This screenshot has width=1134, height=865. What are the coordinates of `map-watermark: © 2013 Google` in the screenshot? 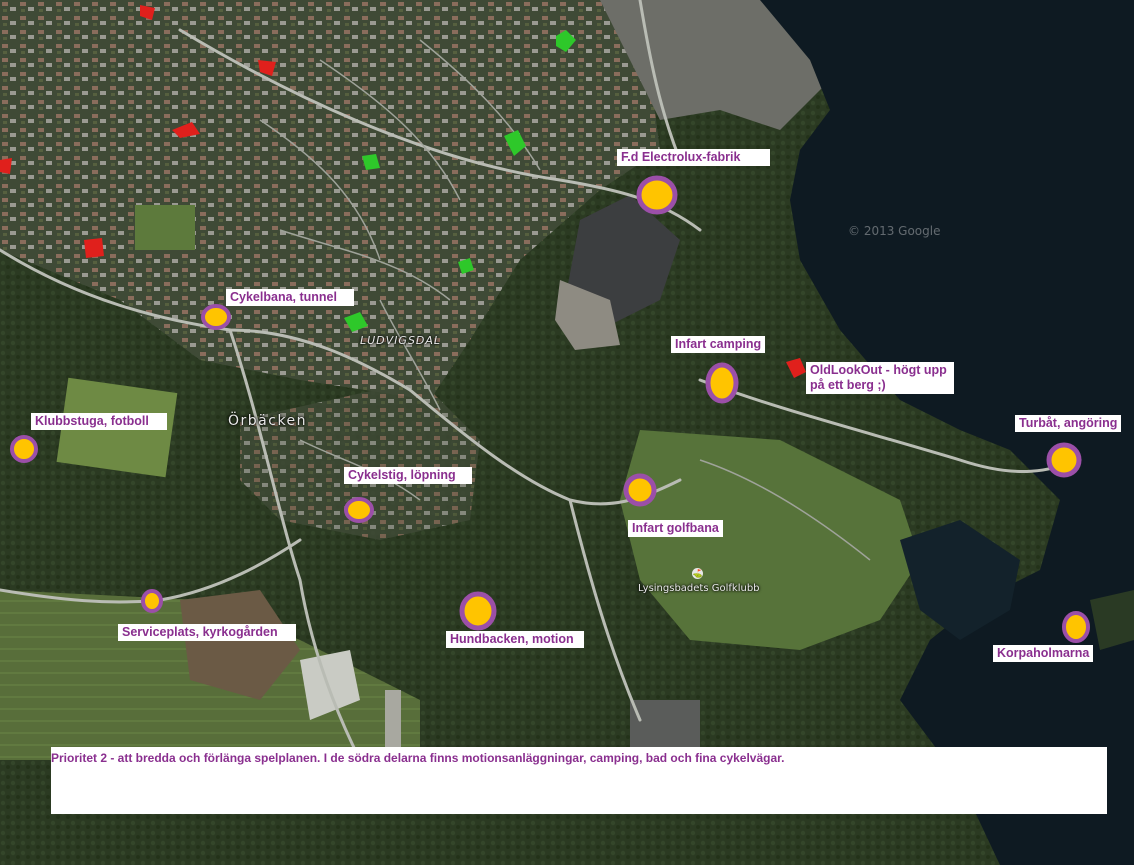 It's located at (894, 231).